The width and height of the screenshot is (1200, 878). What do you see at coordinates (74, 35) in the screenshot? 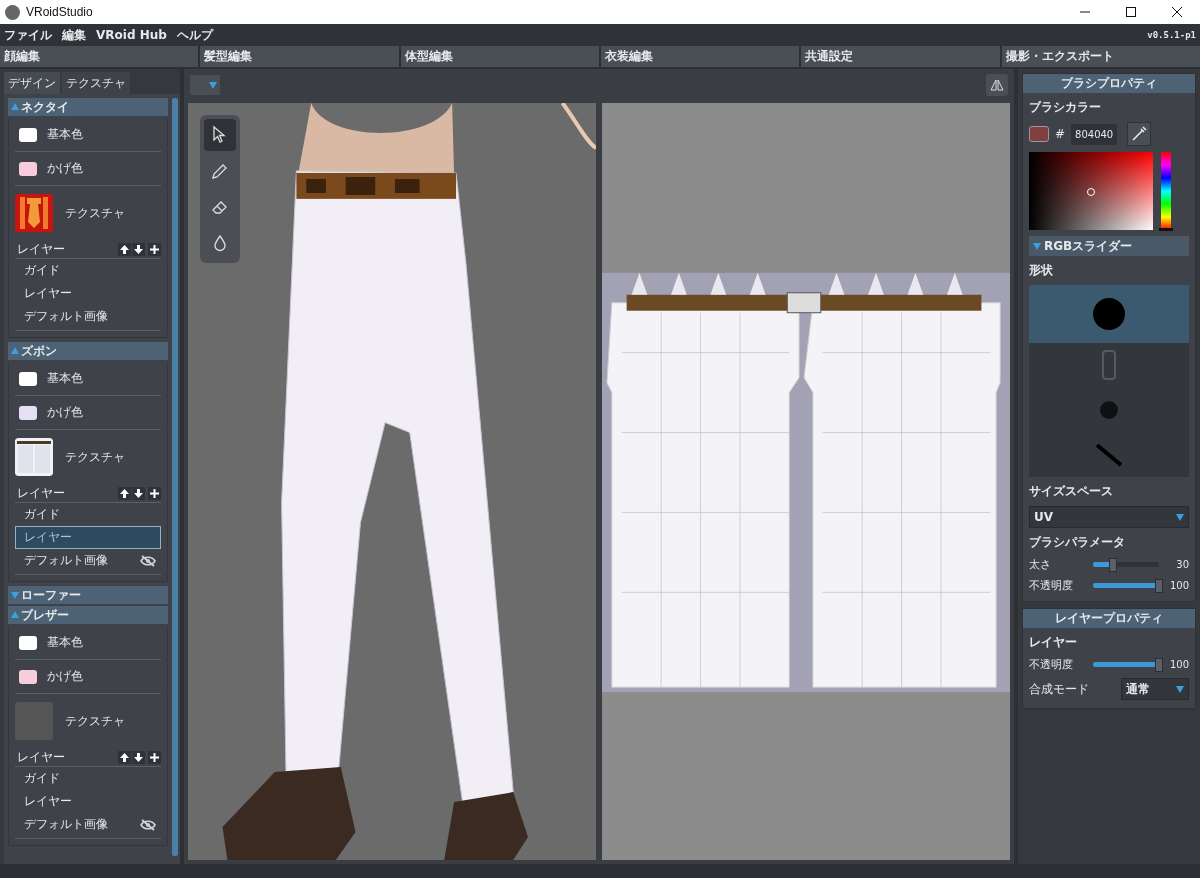
I see `menu-item: 編集` at bounding box center [74, 35].